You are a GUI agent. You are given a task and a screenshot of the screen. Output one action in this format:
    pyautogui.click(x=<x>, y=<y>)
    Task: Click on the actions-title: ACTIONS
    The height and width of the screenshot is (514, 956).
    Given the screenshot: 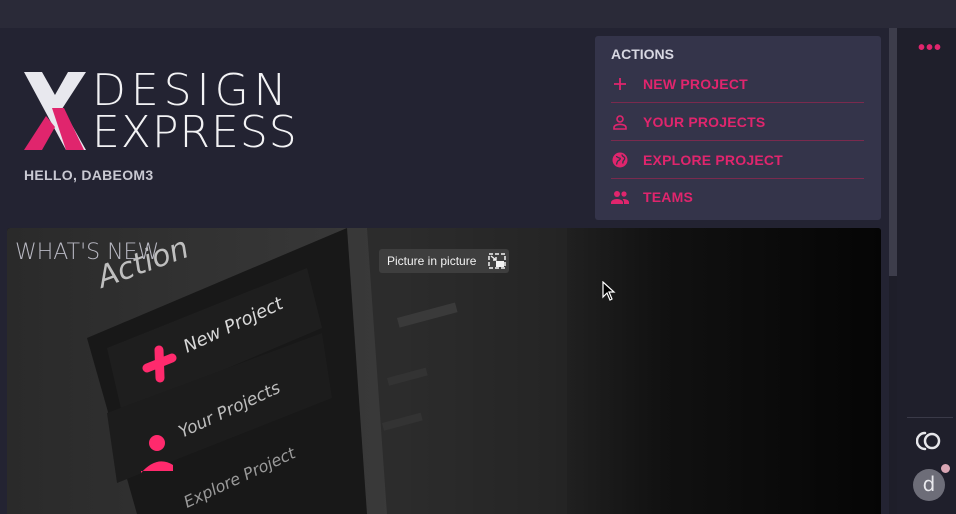 What is the action you would take?
    pyautogui.click(x=642, y=54)
    